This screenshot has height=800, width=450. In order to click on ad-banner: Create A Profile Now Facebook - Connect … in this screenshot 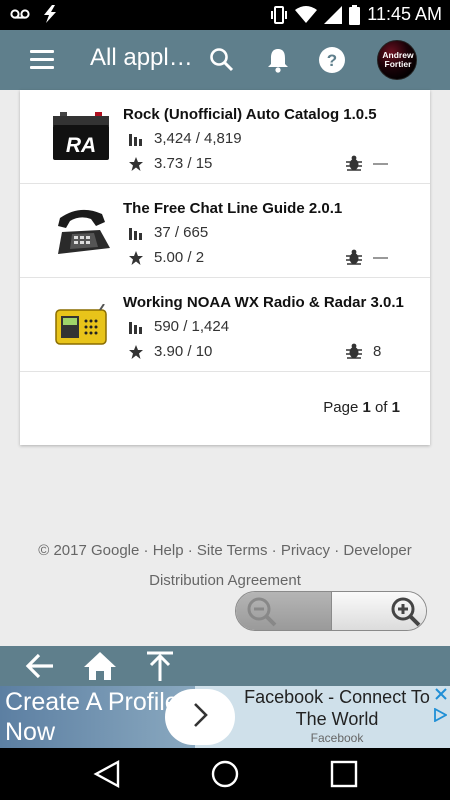, I will do `click(225, 717)`.